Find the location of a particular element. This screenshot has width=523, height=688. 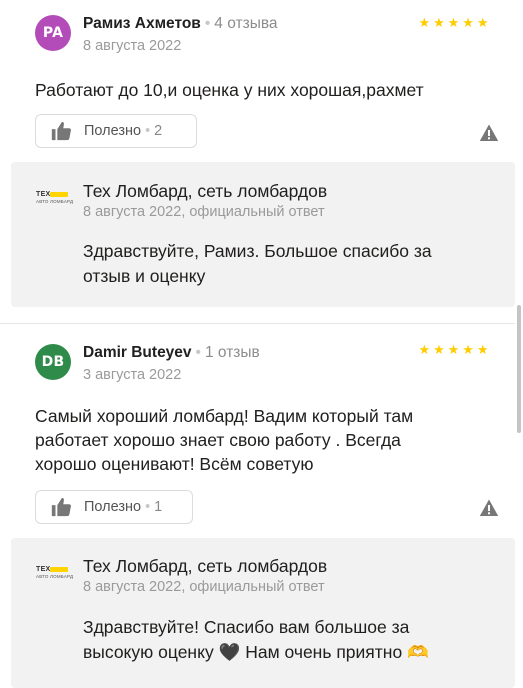

author-review-count: 4 отзыва is located at coordinates (246, 23).